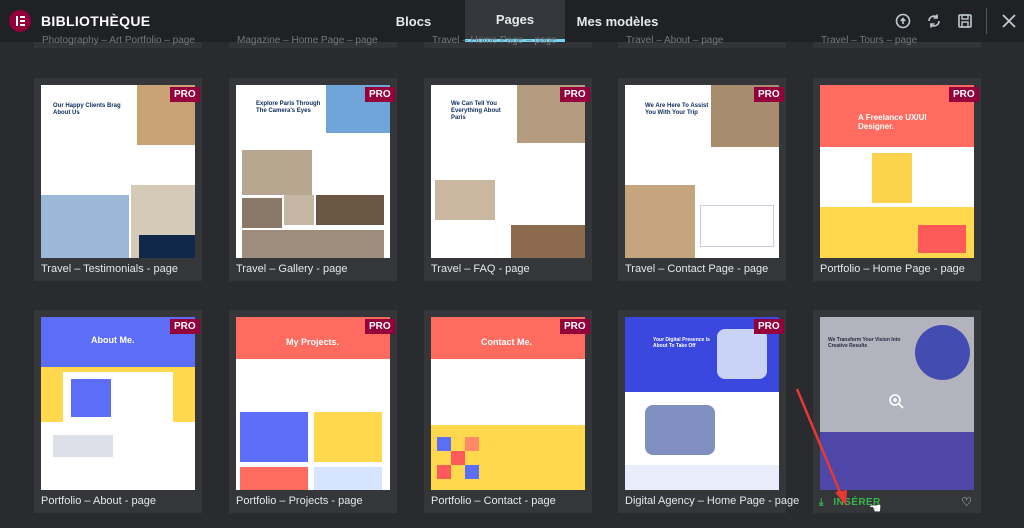 This screenshot has width=1024, height=528. I want to click on card-title: Travel – FAQ - page, so click(480, 269).